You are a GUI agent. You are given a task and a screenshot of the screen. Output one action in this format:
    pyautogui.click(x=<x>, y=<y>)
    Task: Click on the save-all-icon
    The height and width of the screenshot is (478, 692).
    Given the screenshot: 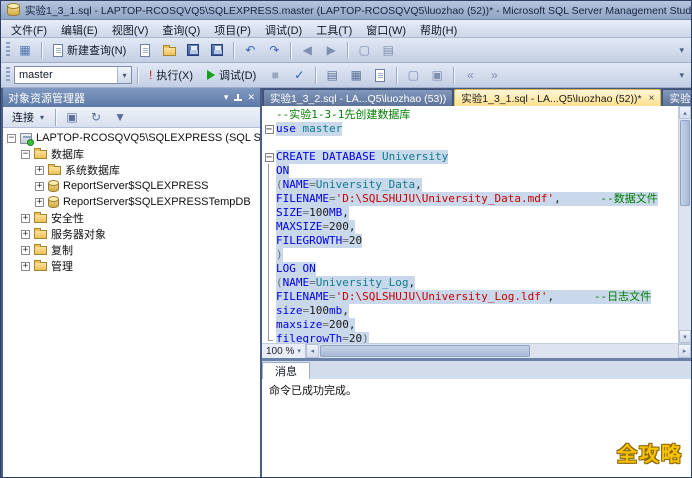 What is the action you would take?
    pyautogui.click(x=217, y=50)
    